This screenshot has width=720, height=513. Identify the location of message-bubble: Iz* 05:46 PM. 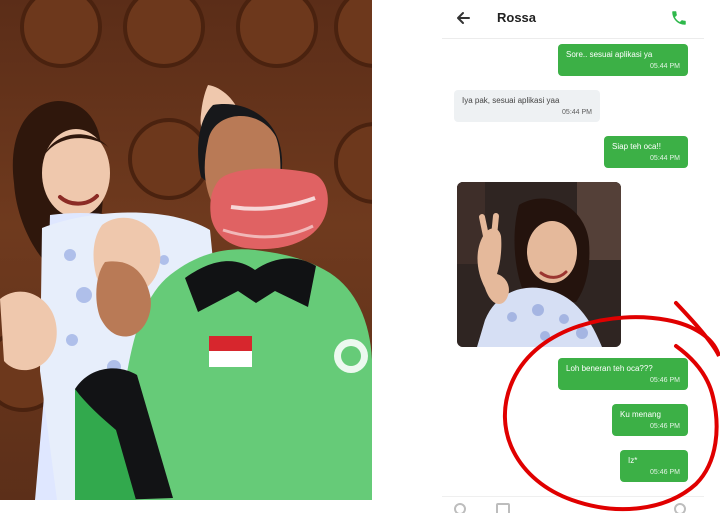
(654, 466).